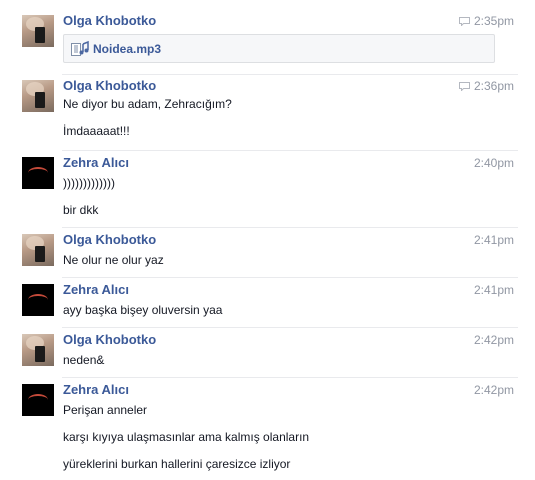 The height and width of the screenshot is (480, 535). I want to click on message-text: Perişan anneler, so click(105, 410).